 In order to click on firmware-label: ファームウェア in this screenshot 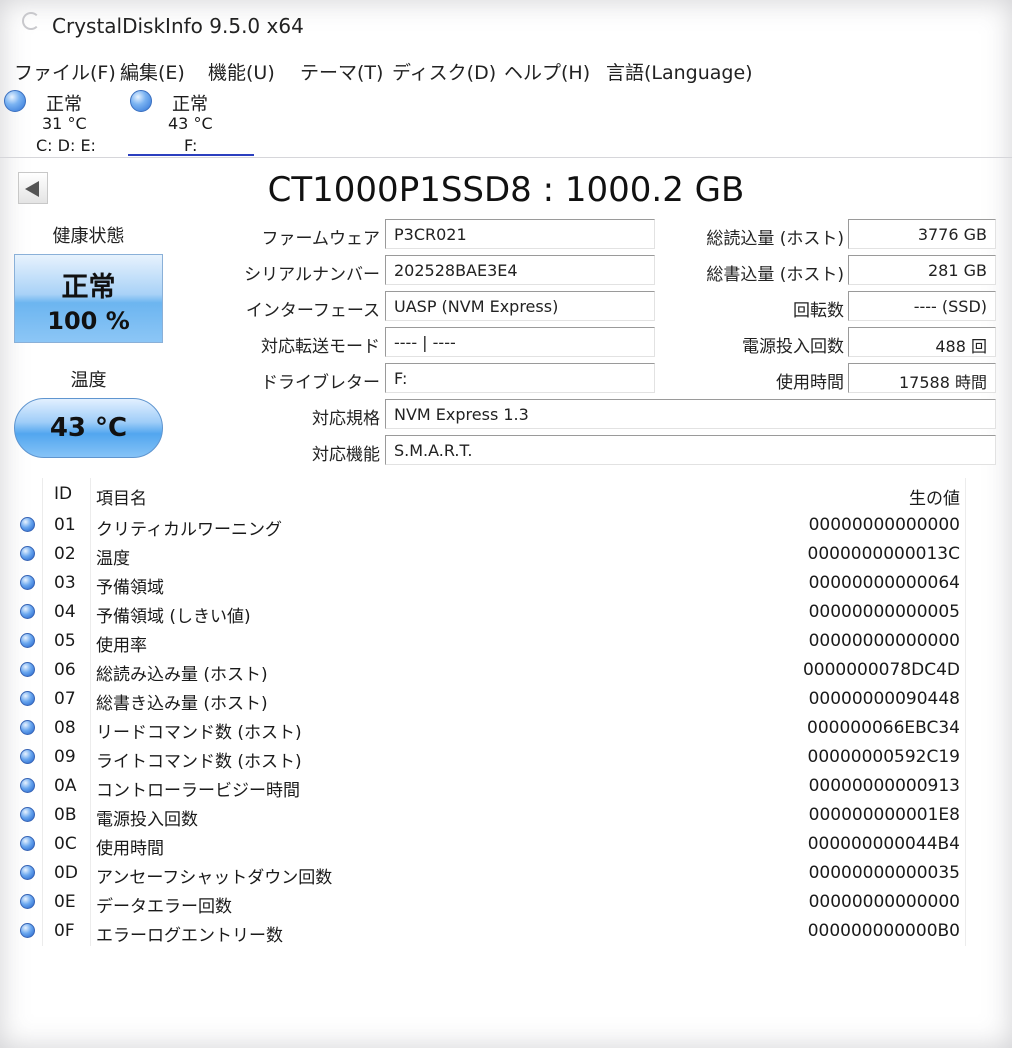, I will do `click(321, 239)`.